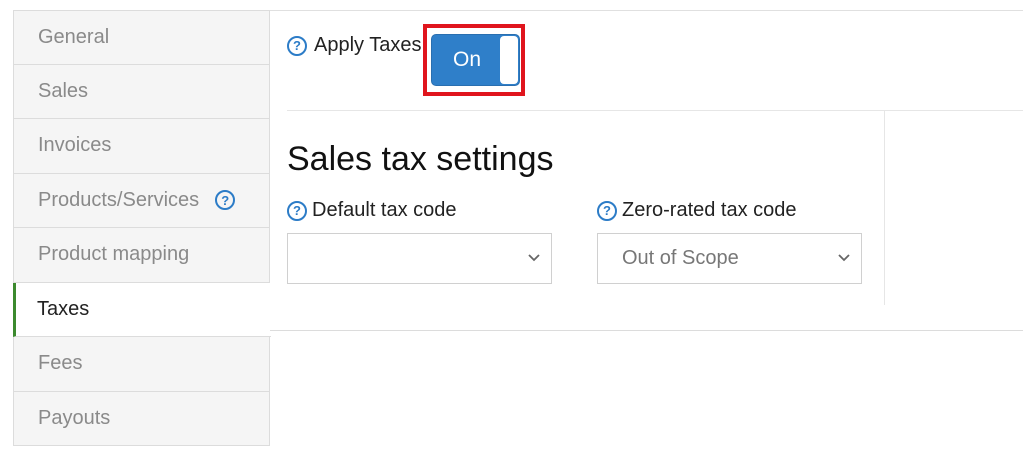 The width and height of the screenshot is (1023, 466). I want to click on sidebar-item-products-services: Products/Services ?, so click(141, 200).